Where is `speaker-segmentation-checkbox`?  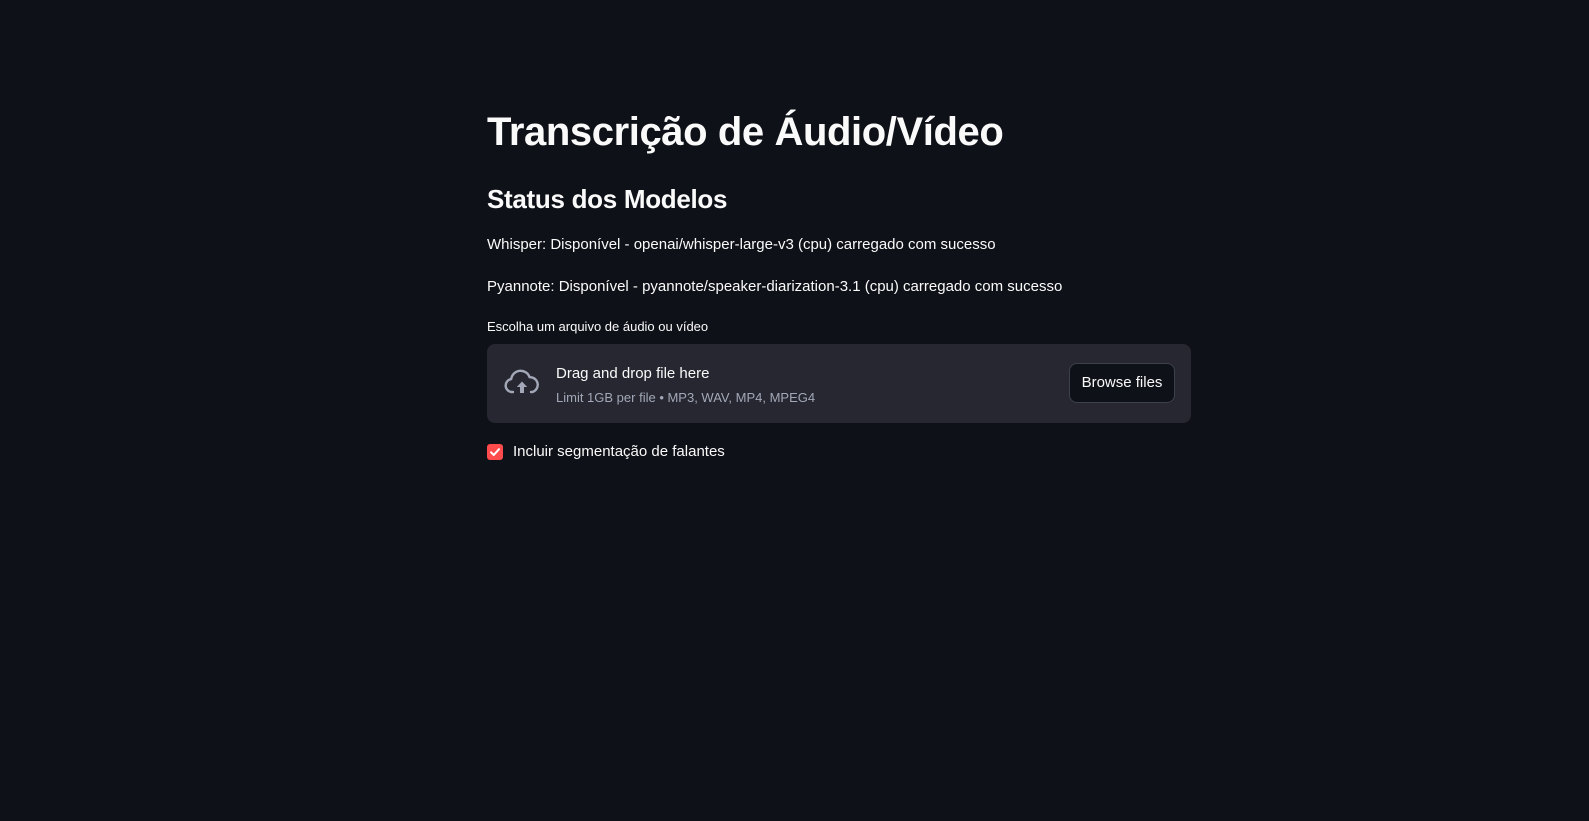
speaker-segmentation-checkbox is located at coordinates (495, 452).